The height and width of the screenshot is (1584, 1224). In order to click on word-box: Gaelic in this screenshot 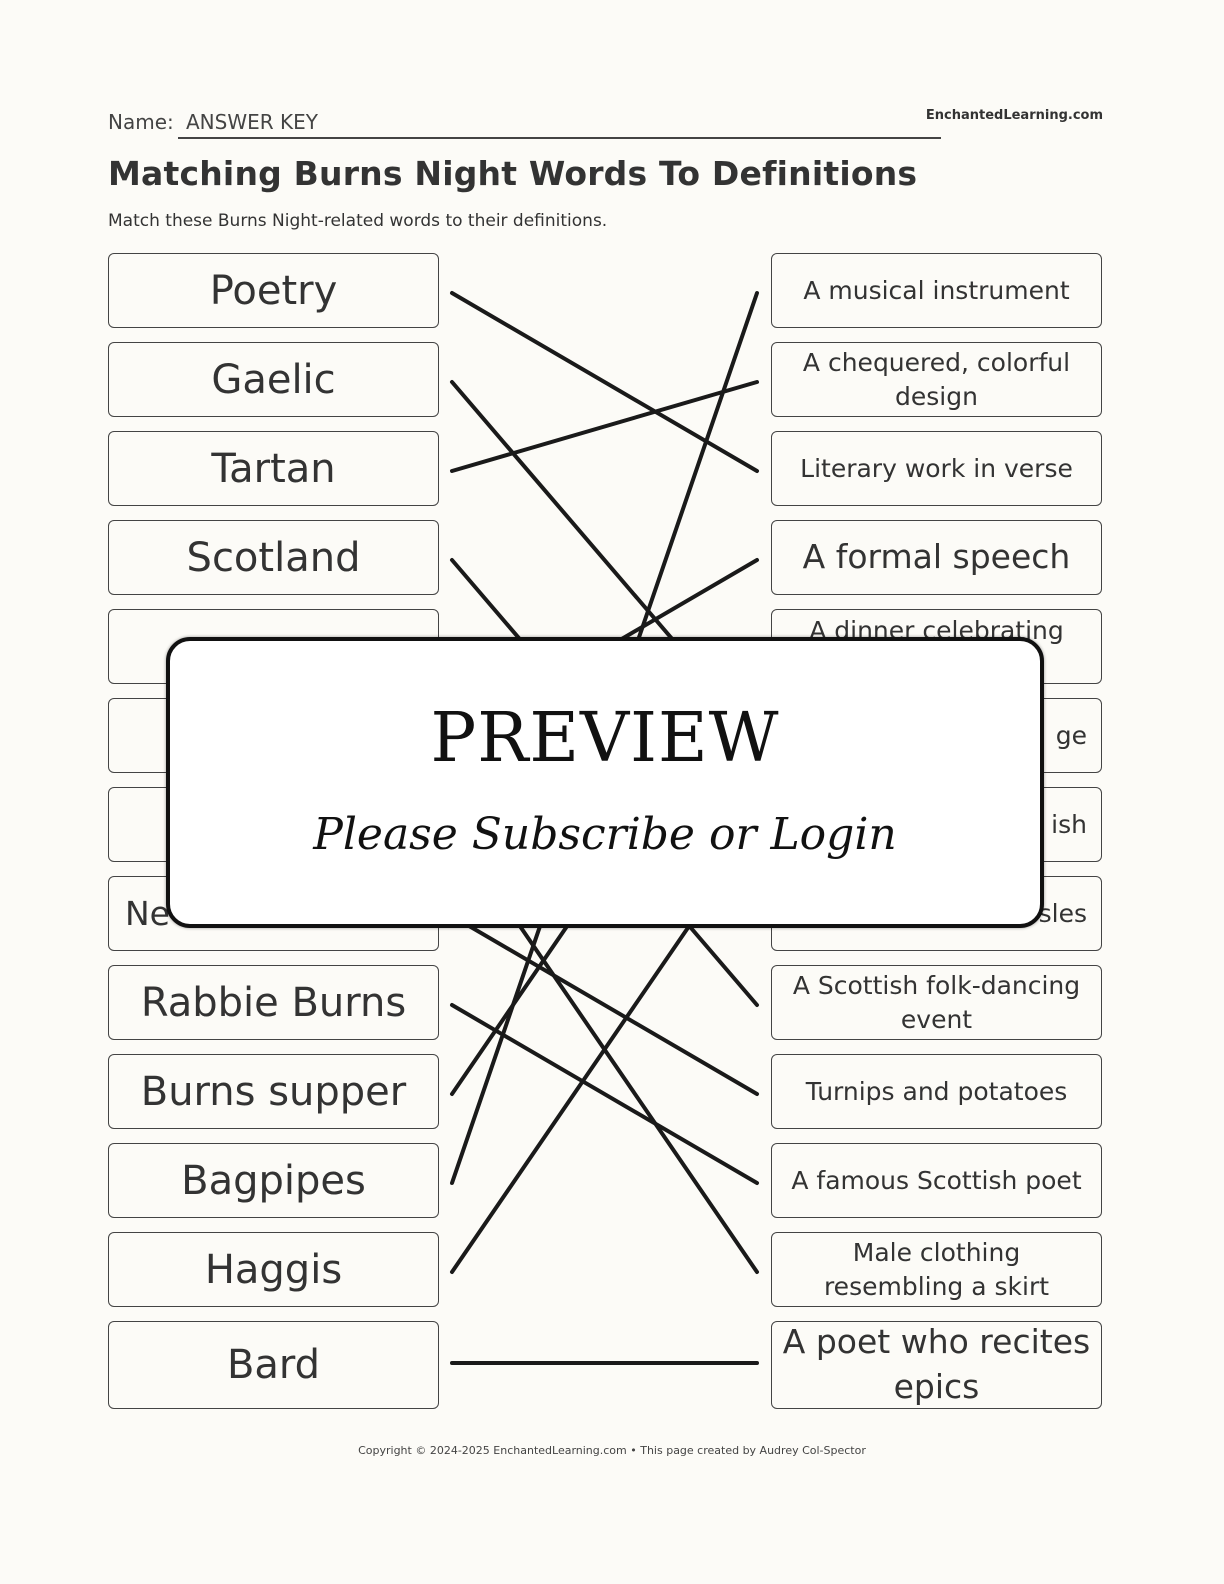, I will do `click(273, 379)`.